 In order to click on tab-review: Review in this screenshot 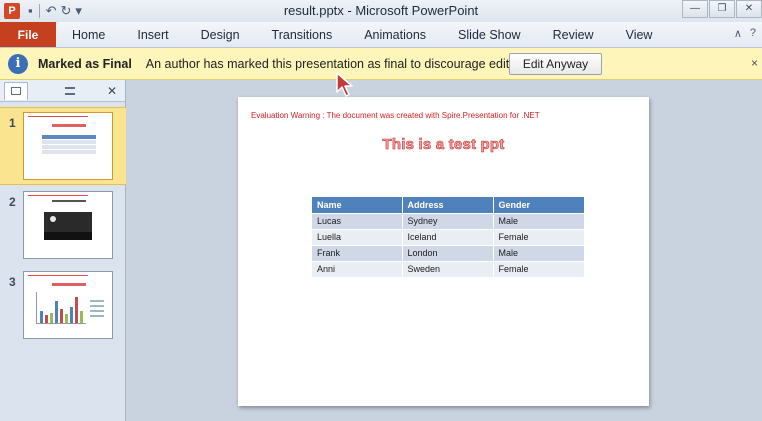, I will do `click(573, 34)`.